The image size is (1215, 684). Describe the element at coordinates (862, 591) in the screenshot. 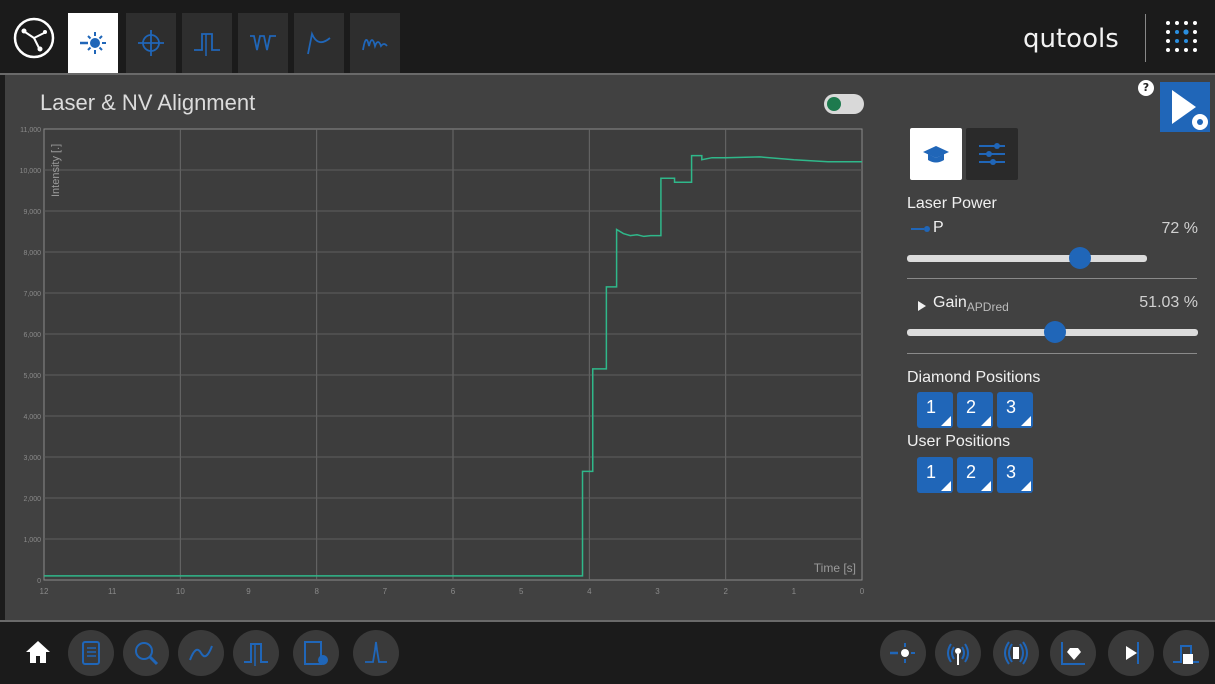

I see `x-tick-label: 0` at that location.